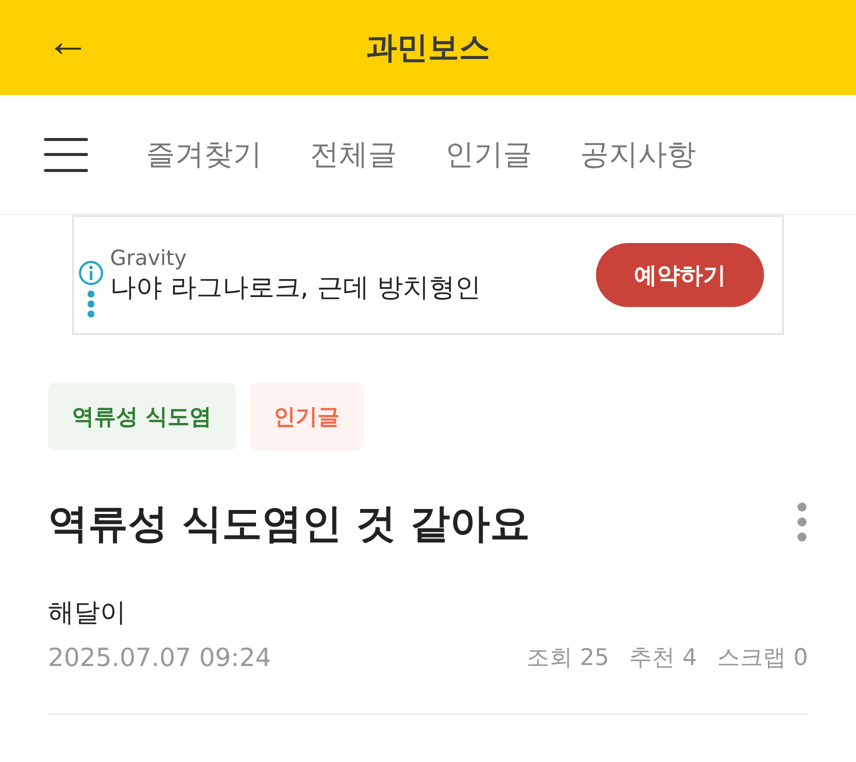 This screenshot has width=856, height=762. I want to click on post-title: 역류성 식도염인 것 같아요, so click(289, 524).